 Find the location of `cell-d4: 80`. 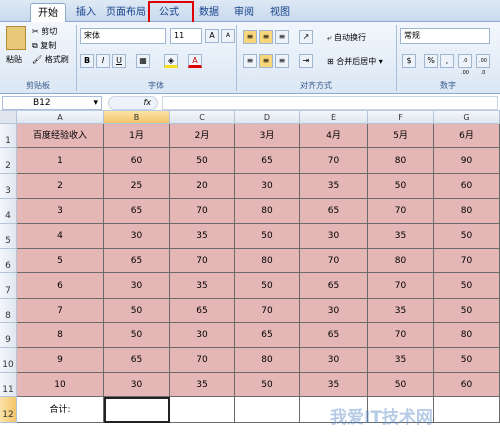

cell-d4: 80 is located at coordinates (267, 211).